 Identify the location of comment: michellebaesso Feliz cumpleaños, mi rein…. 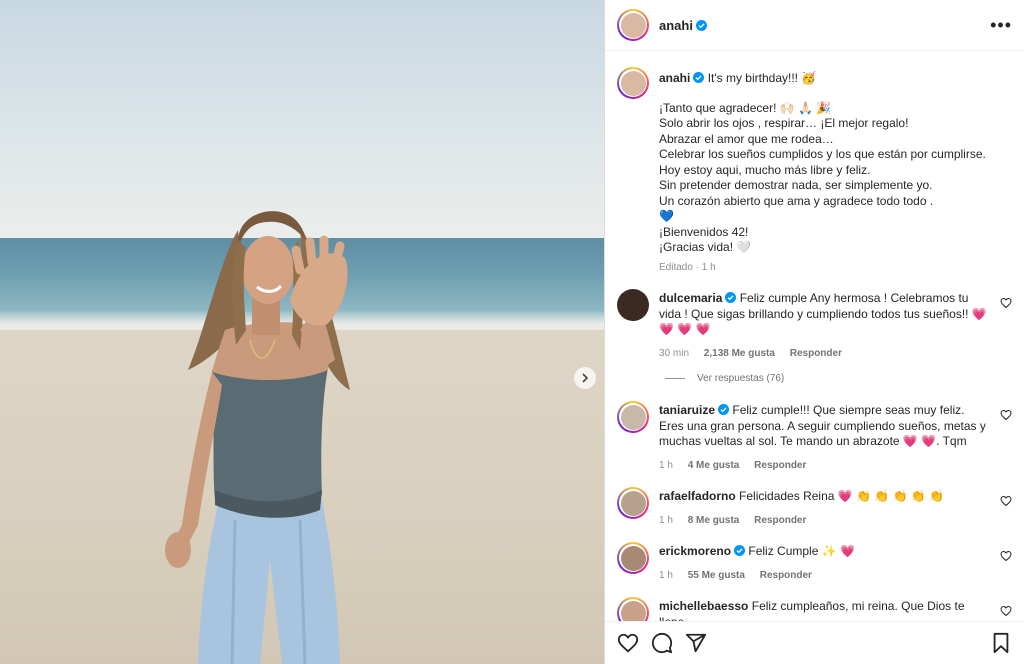
(814, 609).